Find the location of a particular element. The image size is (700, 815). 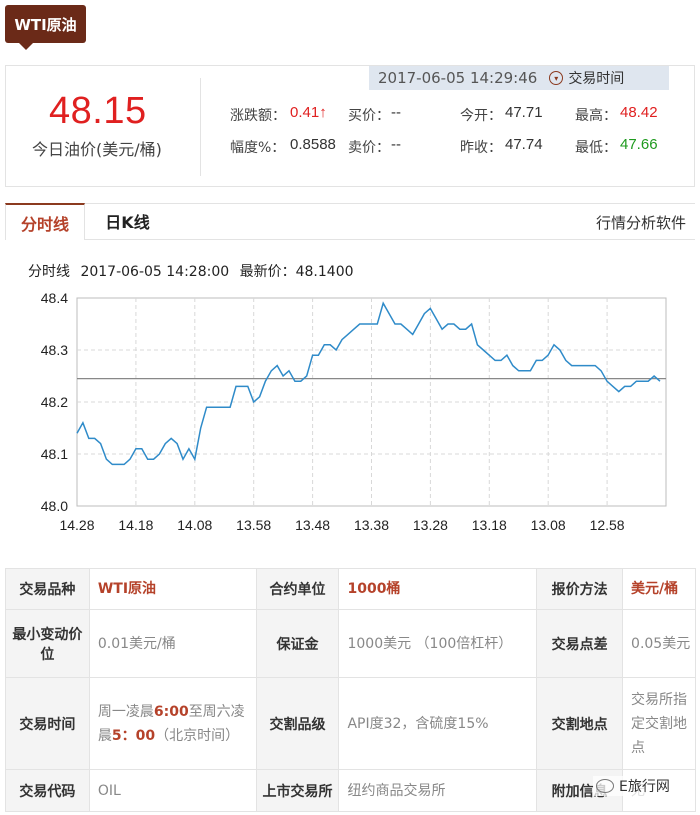

cell-label: 交割地点 is located at coordinates (580, 723).